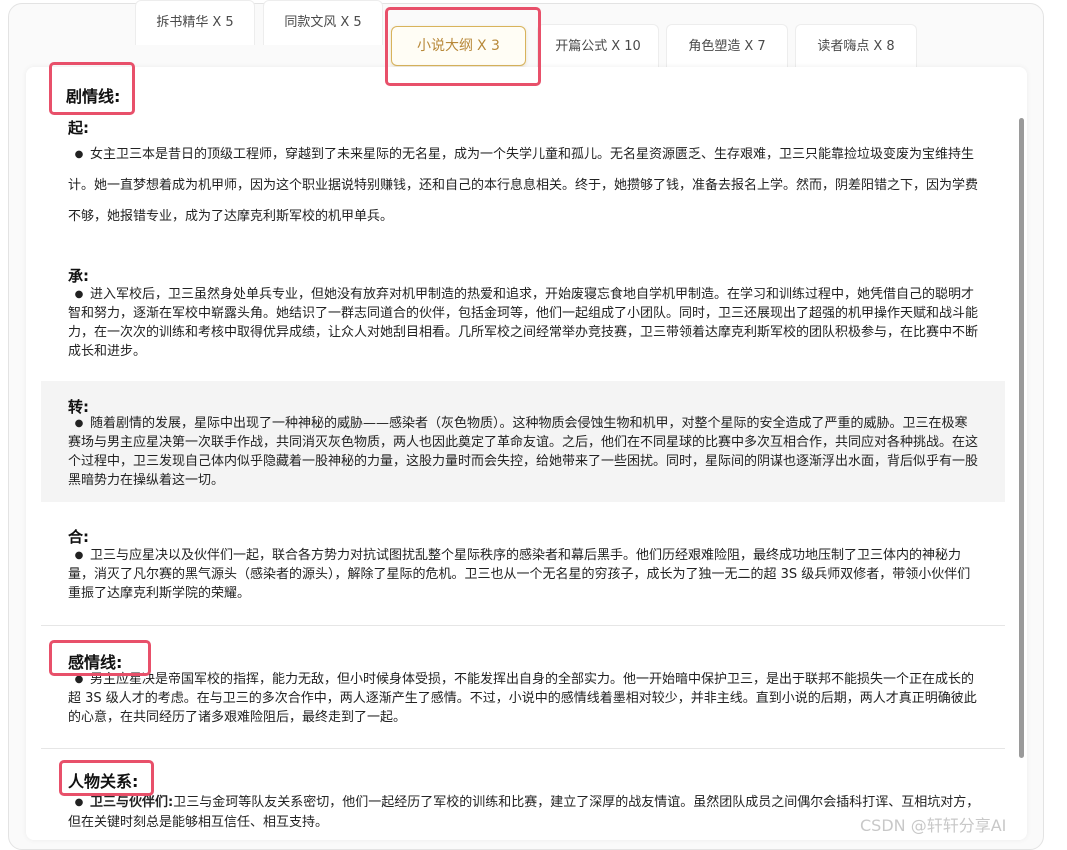 Image resolution: width=1067 pixels, height=850 pixels. What do you see at coordinates (78, 537) in the screenshot?
I see `sub-title-he: 合:` at bounding box center [78, 537].